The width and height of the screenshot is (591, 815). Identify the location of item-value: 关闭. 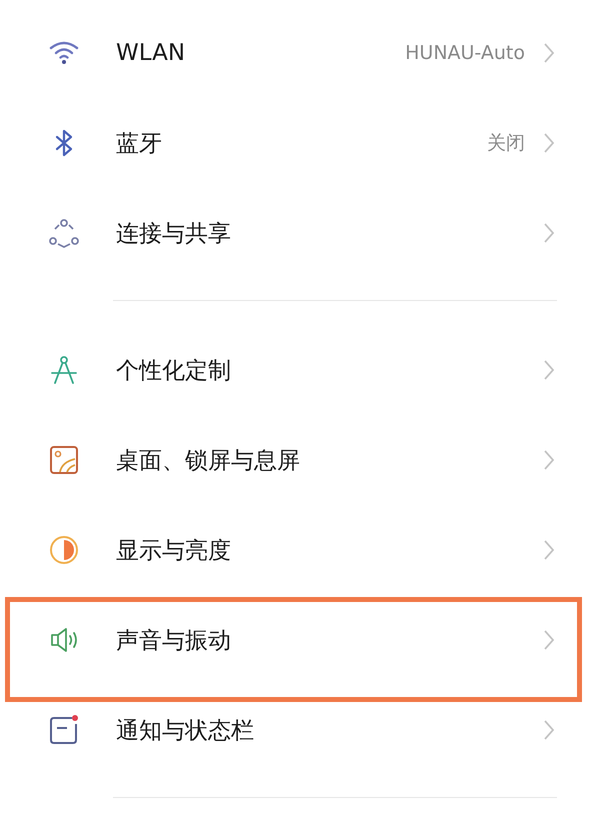
(506, 143).